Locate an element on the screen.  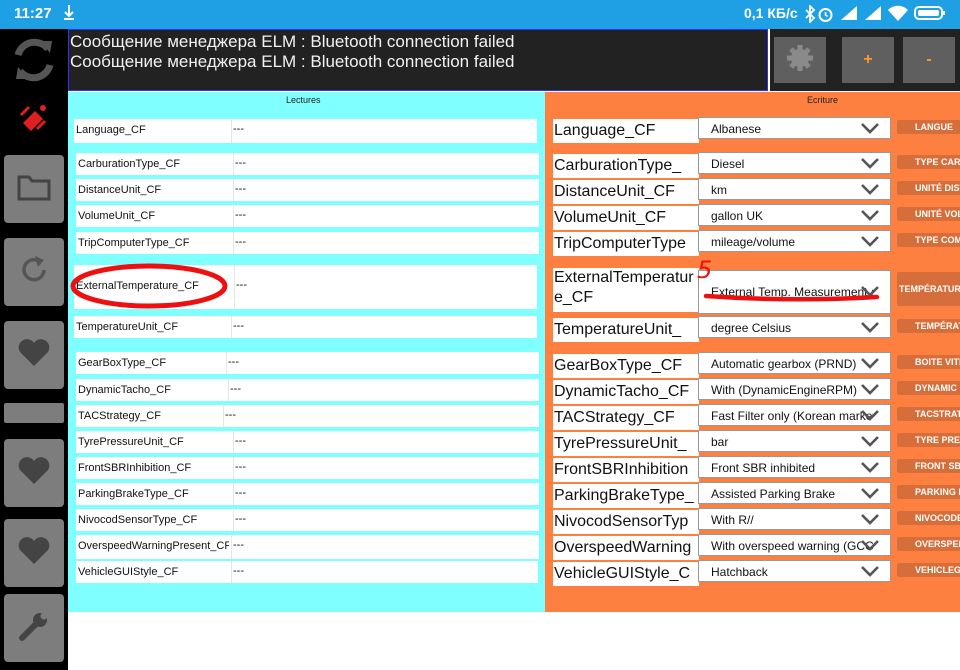
write-button: FRONT SBR IN is located at coordinates (928, 466).